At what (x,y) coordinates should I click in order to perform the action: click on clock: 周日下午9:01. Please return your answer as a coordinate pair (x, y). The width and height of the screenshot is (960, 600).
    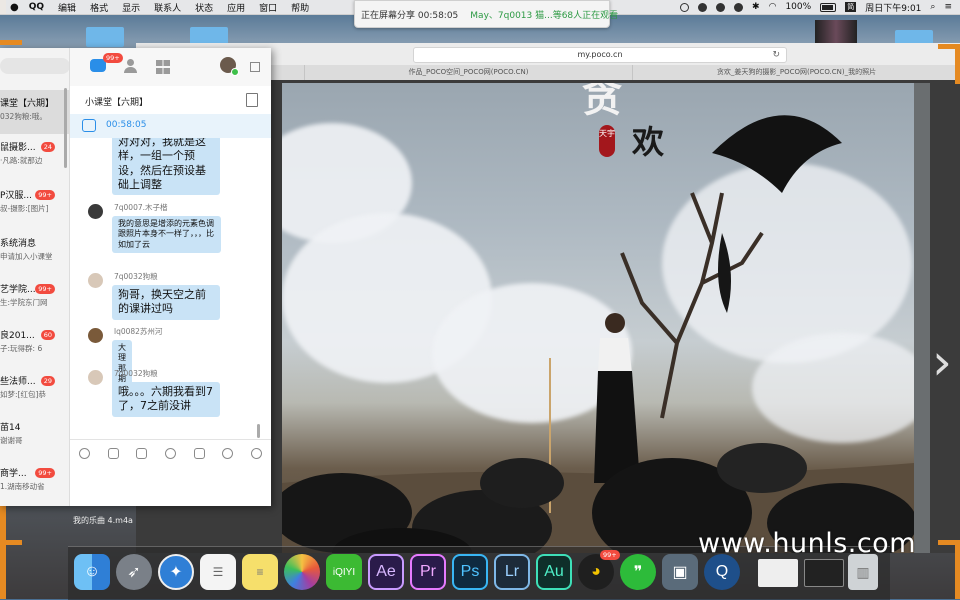
    Looking at the image, I should click on (893, 7).